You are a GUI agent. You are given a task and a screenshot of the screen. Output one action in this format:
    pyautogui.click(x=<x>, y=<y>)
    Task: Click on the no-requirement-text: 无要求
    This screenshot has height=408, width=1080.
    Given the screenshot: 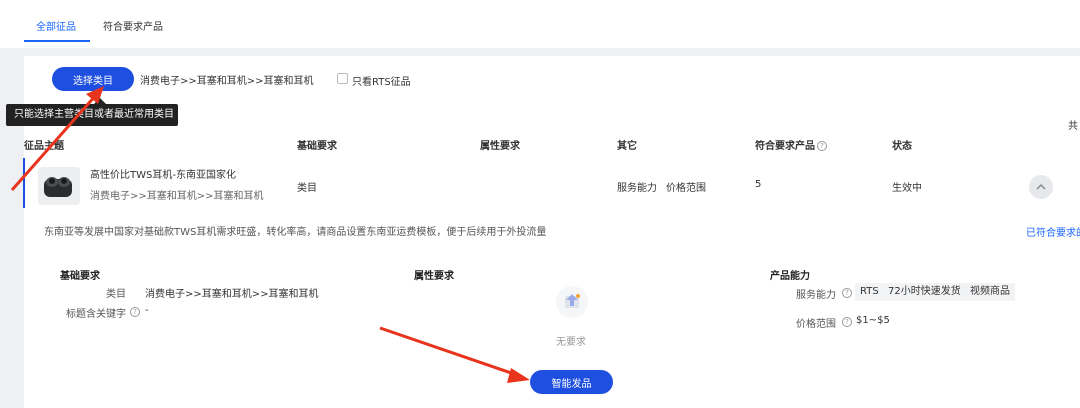 What is the action you would take?
    pyautogui.click(x=571, y=342)
    